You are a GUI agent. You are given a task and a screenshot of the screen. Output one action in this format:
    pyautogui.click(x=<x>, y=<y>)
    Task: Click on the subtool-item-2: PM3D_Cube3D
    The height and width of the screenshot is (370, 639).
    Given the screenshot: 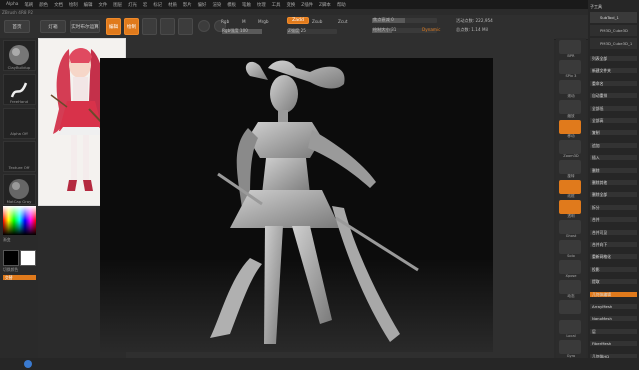 What is the action you would take?
    pyautogui.click(x=613, y=30)
    